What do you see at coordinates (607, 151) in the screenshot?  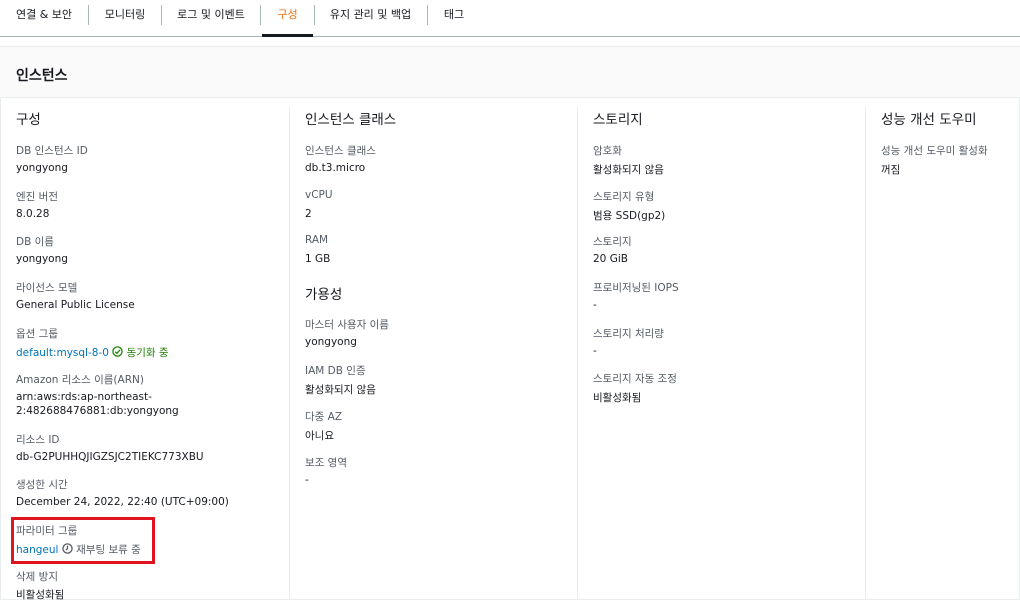 I see `encryption-label: 암호화` at bounding box center [607, 151].